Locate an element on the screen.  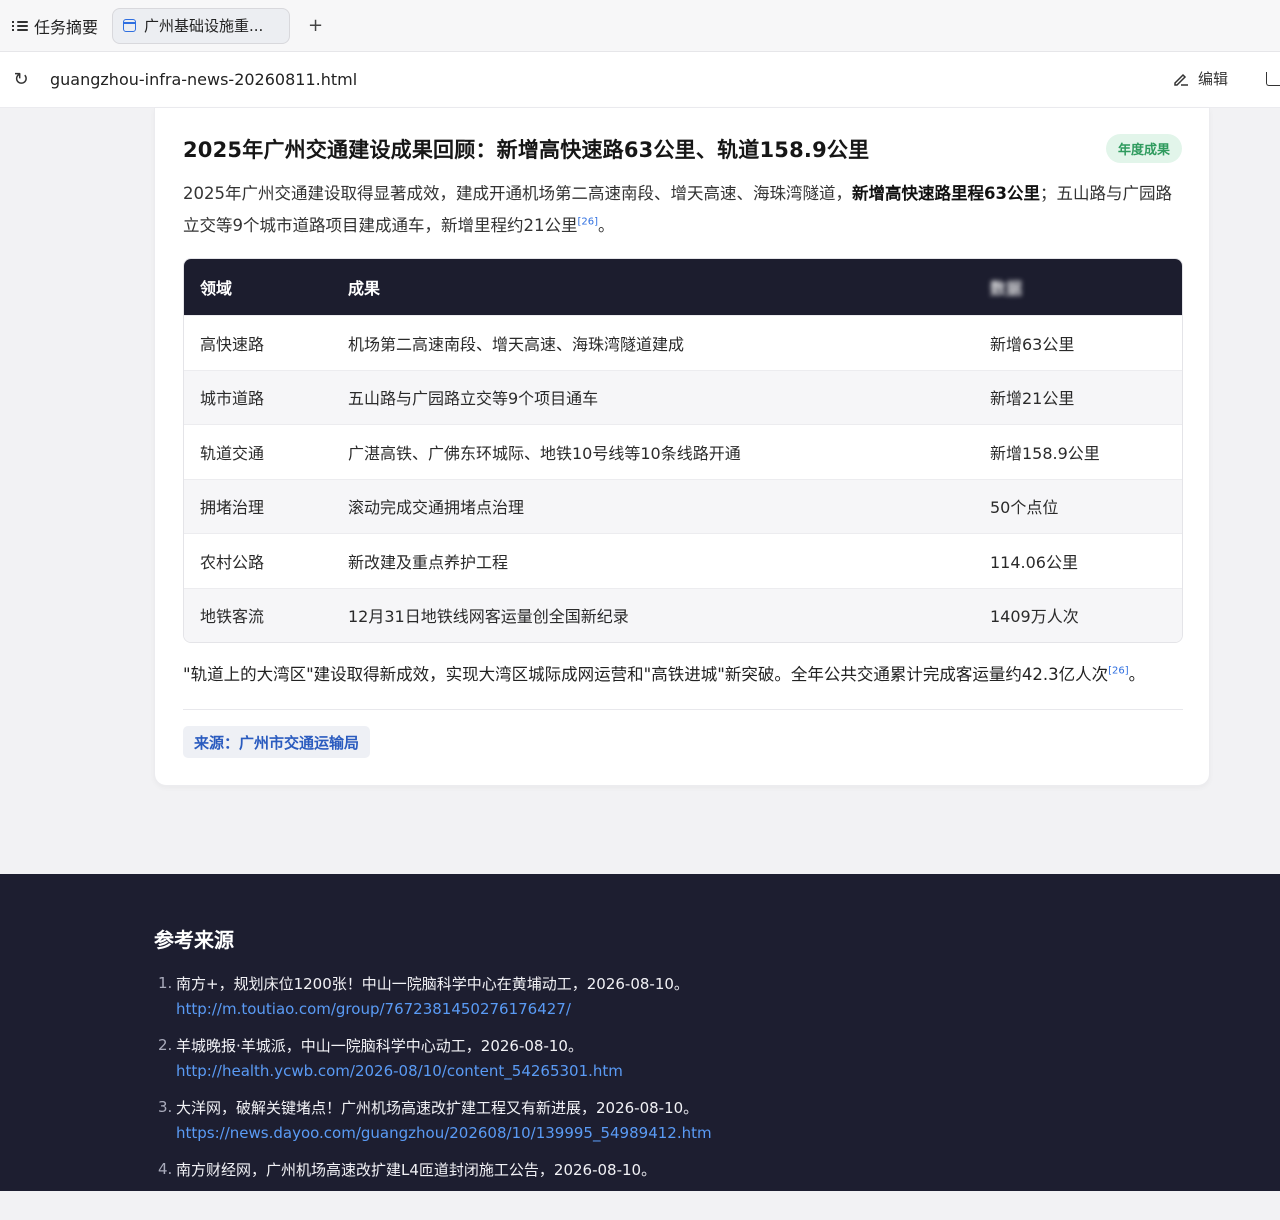
table-cell: 广湛高铁、广佛东环城际、地铁10号线等10条线路开通 is located at coordinates (544, 453).